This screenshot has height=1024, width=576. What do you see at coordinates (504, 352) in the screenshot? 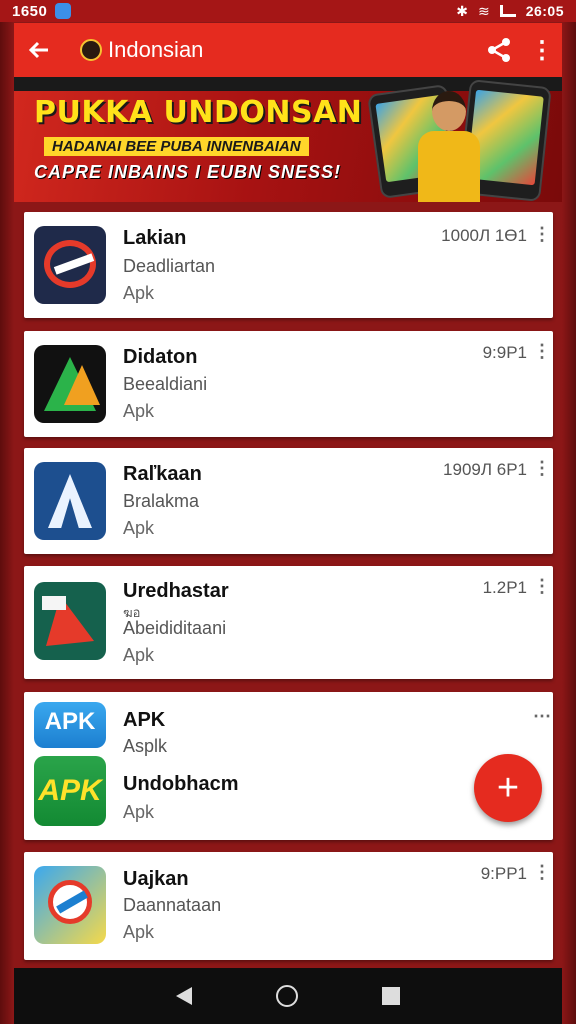
I see `app-meta: 9:9P1` at bounding box center [504, 352].